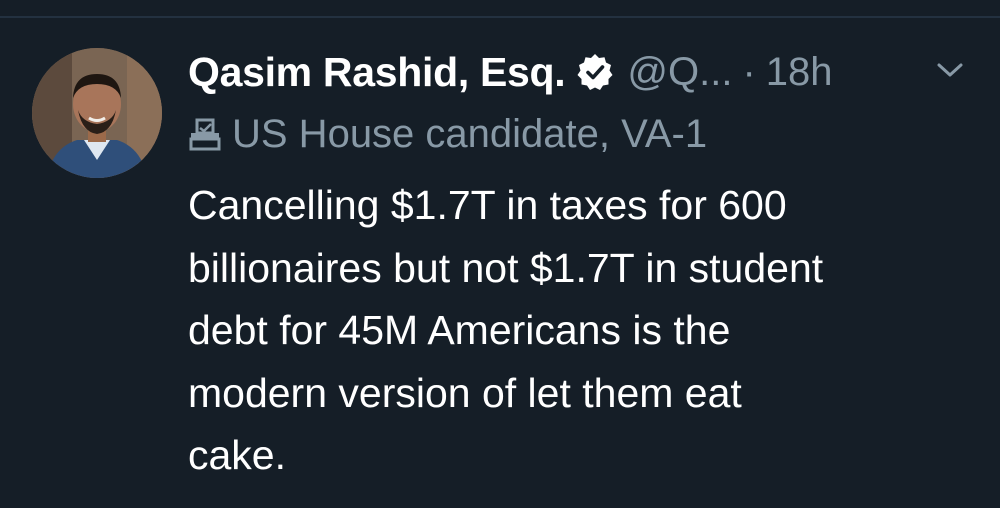 The image size is (1000, 508). I want to click on chevron-down-icon, so click(950, 70).